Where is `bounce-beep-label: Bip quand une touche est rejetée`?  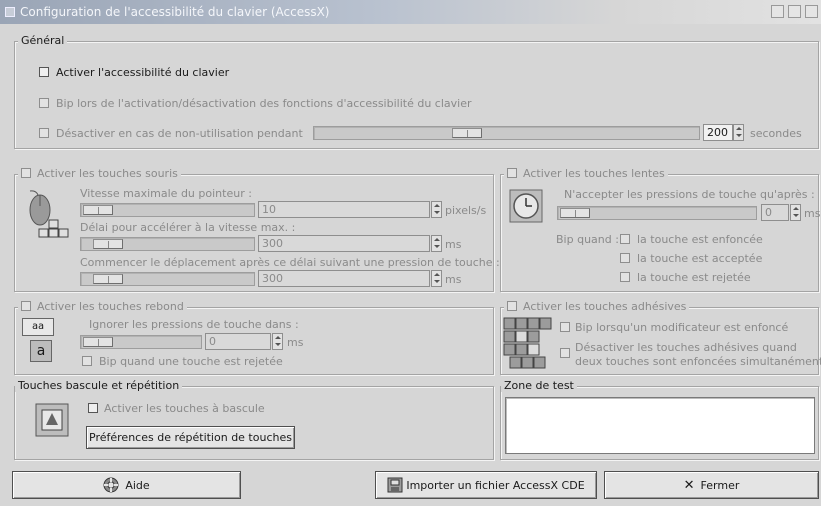
bounce-beep-label: Bip quand une touche est rejetée is located at coordinates (191, 361).